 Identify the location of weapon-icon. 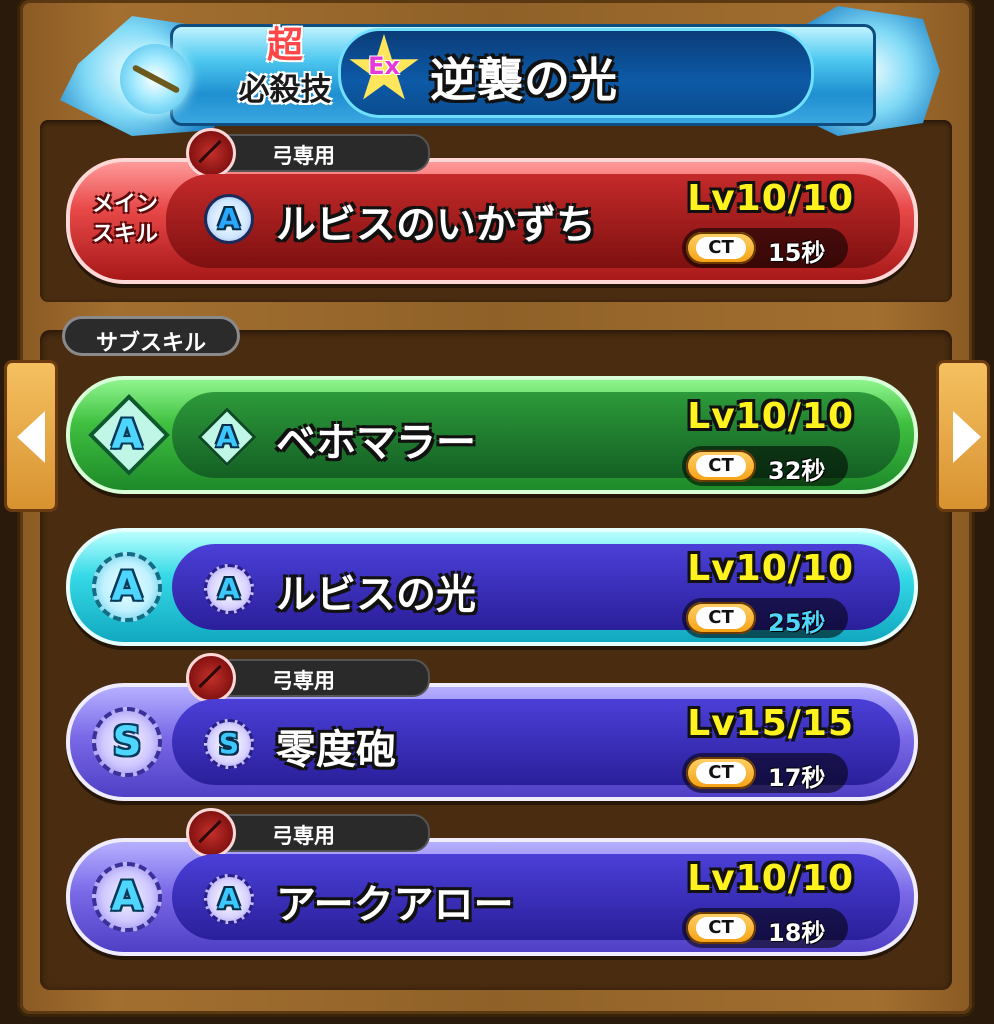
(155, 79).